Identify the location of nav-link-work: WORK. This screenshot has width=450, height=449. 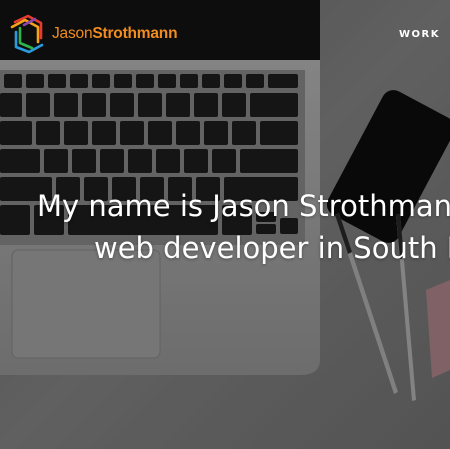
(419, 34).